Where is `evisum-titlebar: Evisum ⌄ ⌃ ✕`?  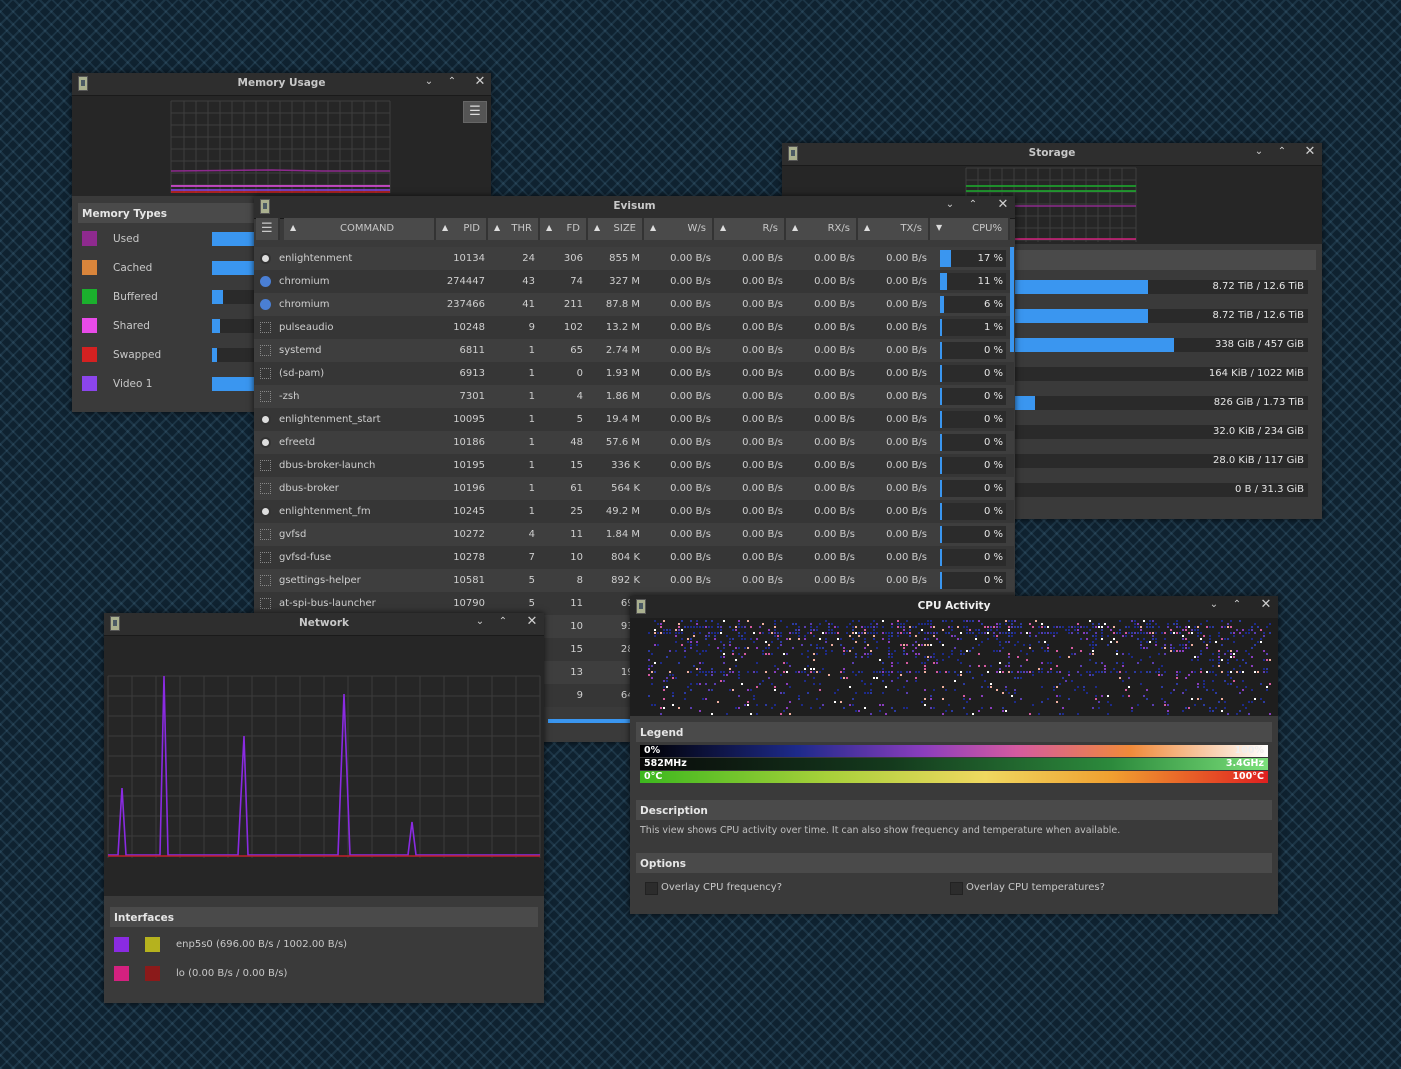 evisum-titlebar: Evisum ⌄ ⌃ ✕ is located at coordinates (634, 207).